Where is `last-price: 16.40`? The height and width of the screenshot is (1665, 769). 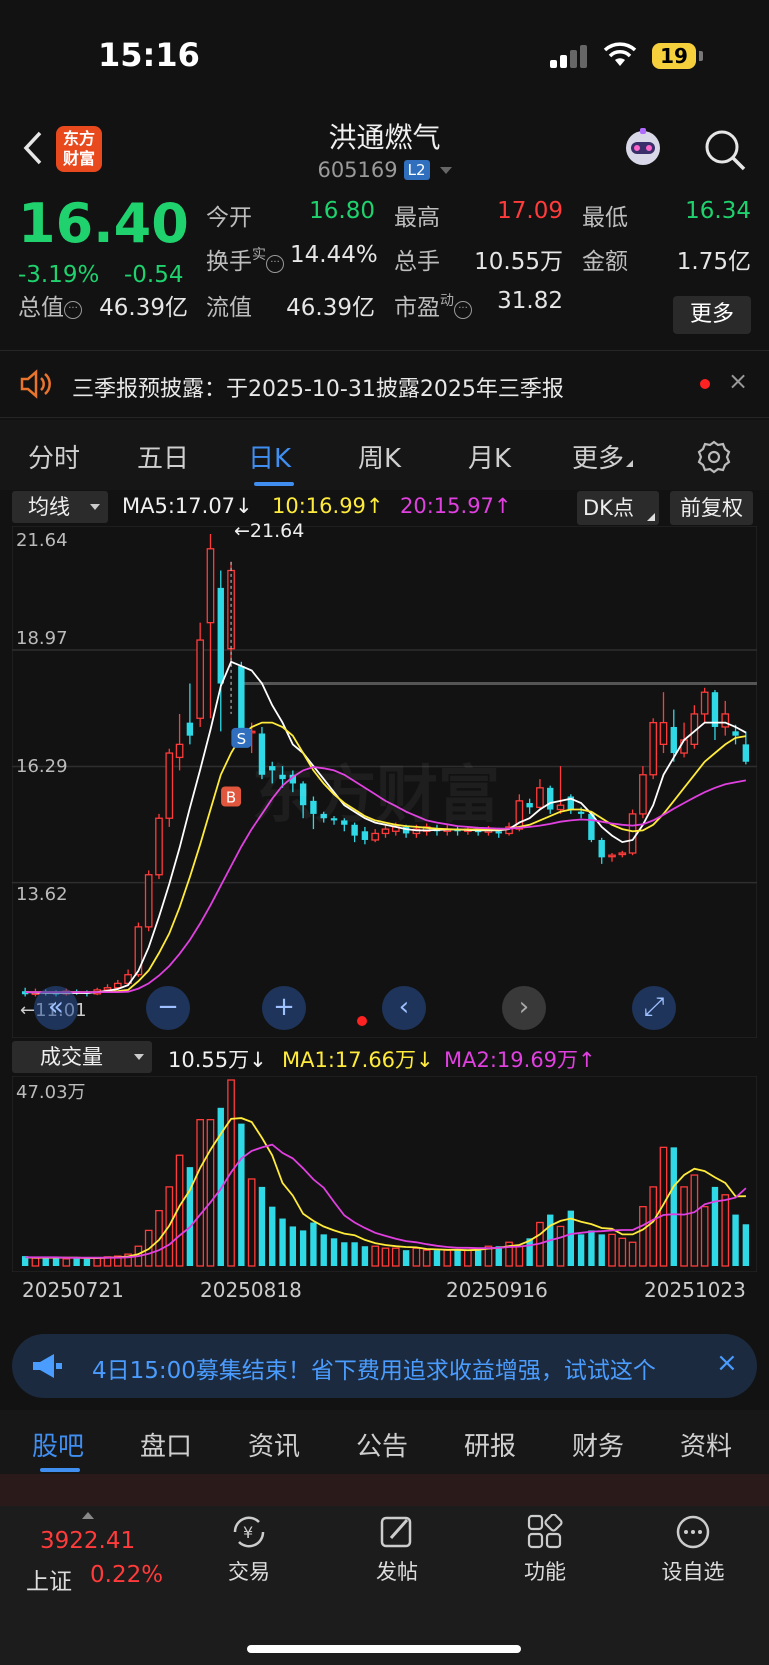 last-price: 16.40 is located at coordinates (103, 223).